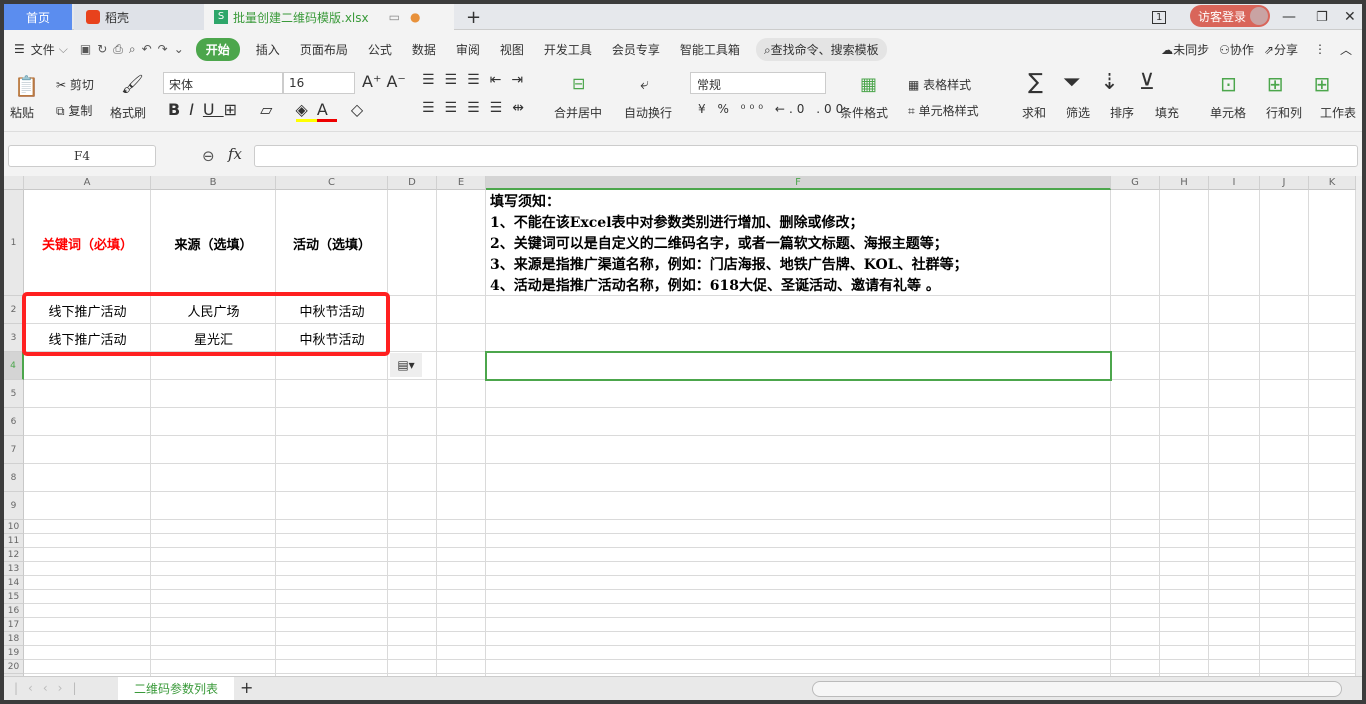 The width and height of the screenshot is (1366, 704). Describe the element at coordinates (1322, 17) in the screenshot. I see `restore-button: ❐` at that location.